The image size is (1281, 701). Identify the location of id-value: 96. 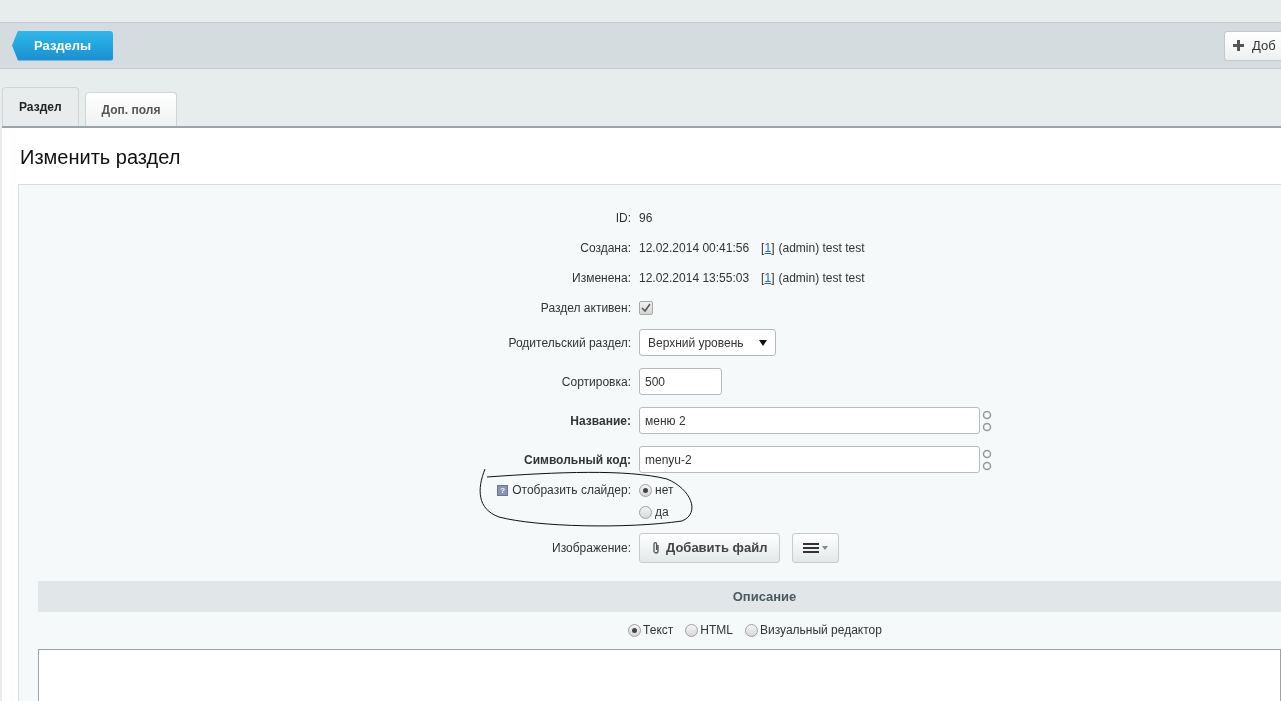
(646, 218).